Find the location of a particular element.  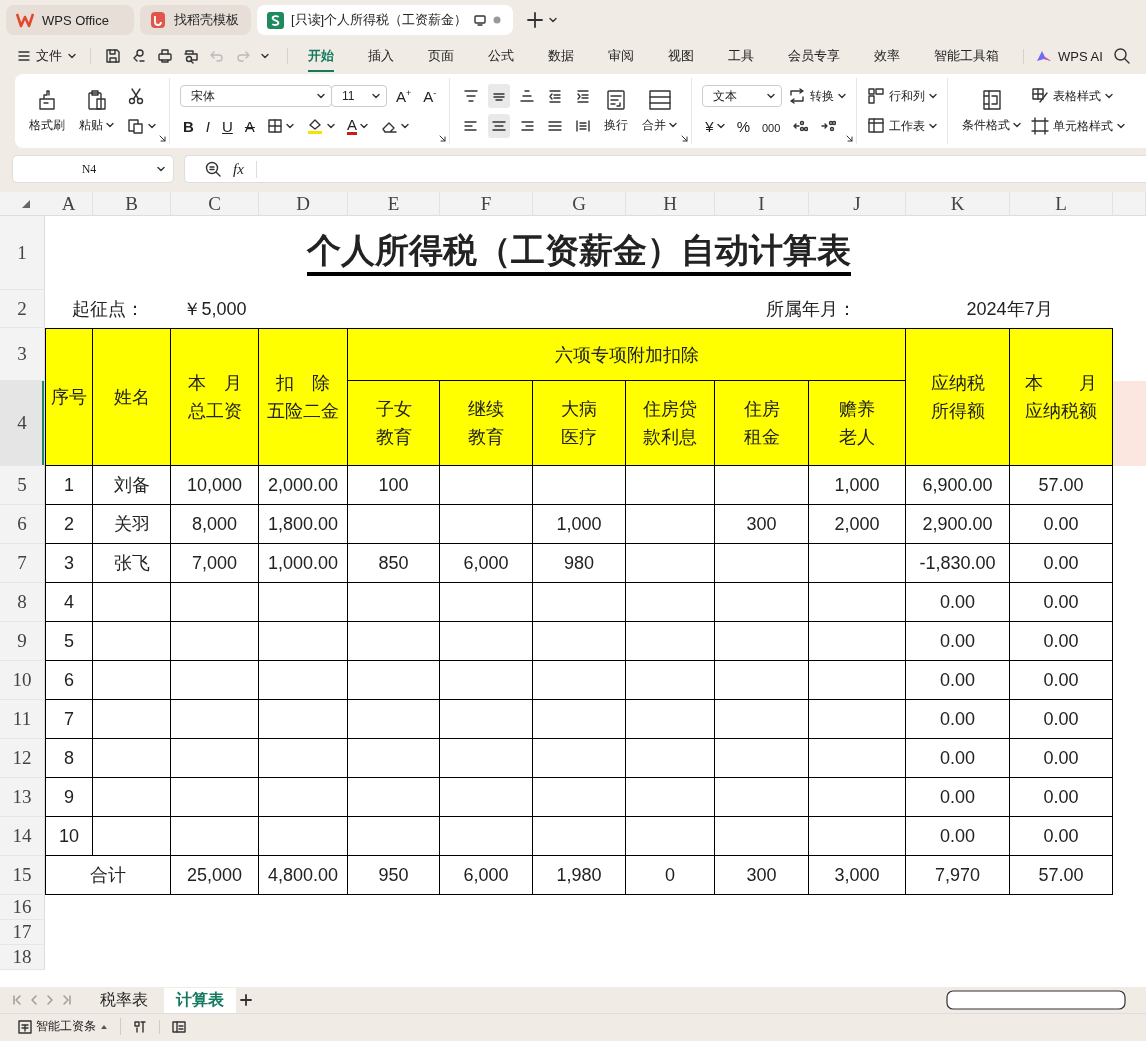

ribbon-tab: 开始 is located at coordinates (321, 56).